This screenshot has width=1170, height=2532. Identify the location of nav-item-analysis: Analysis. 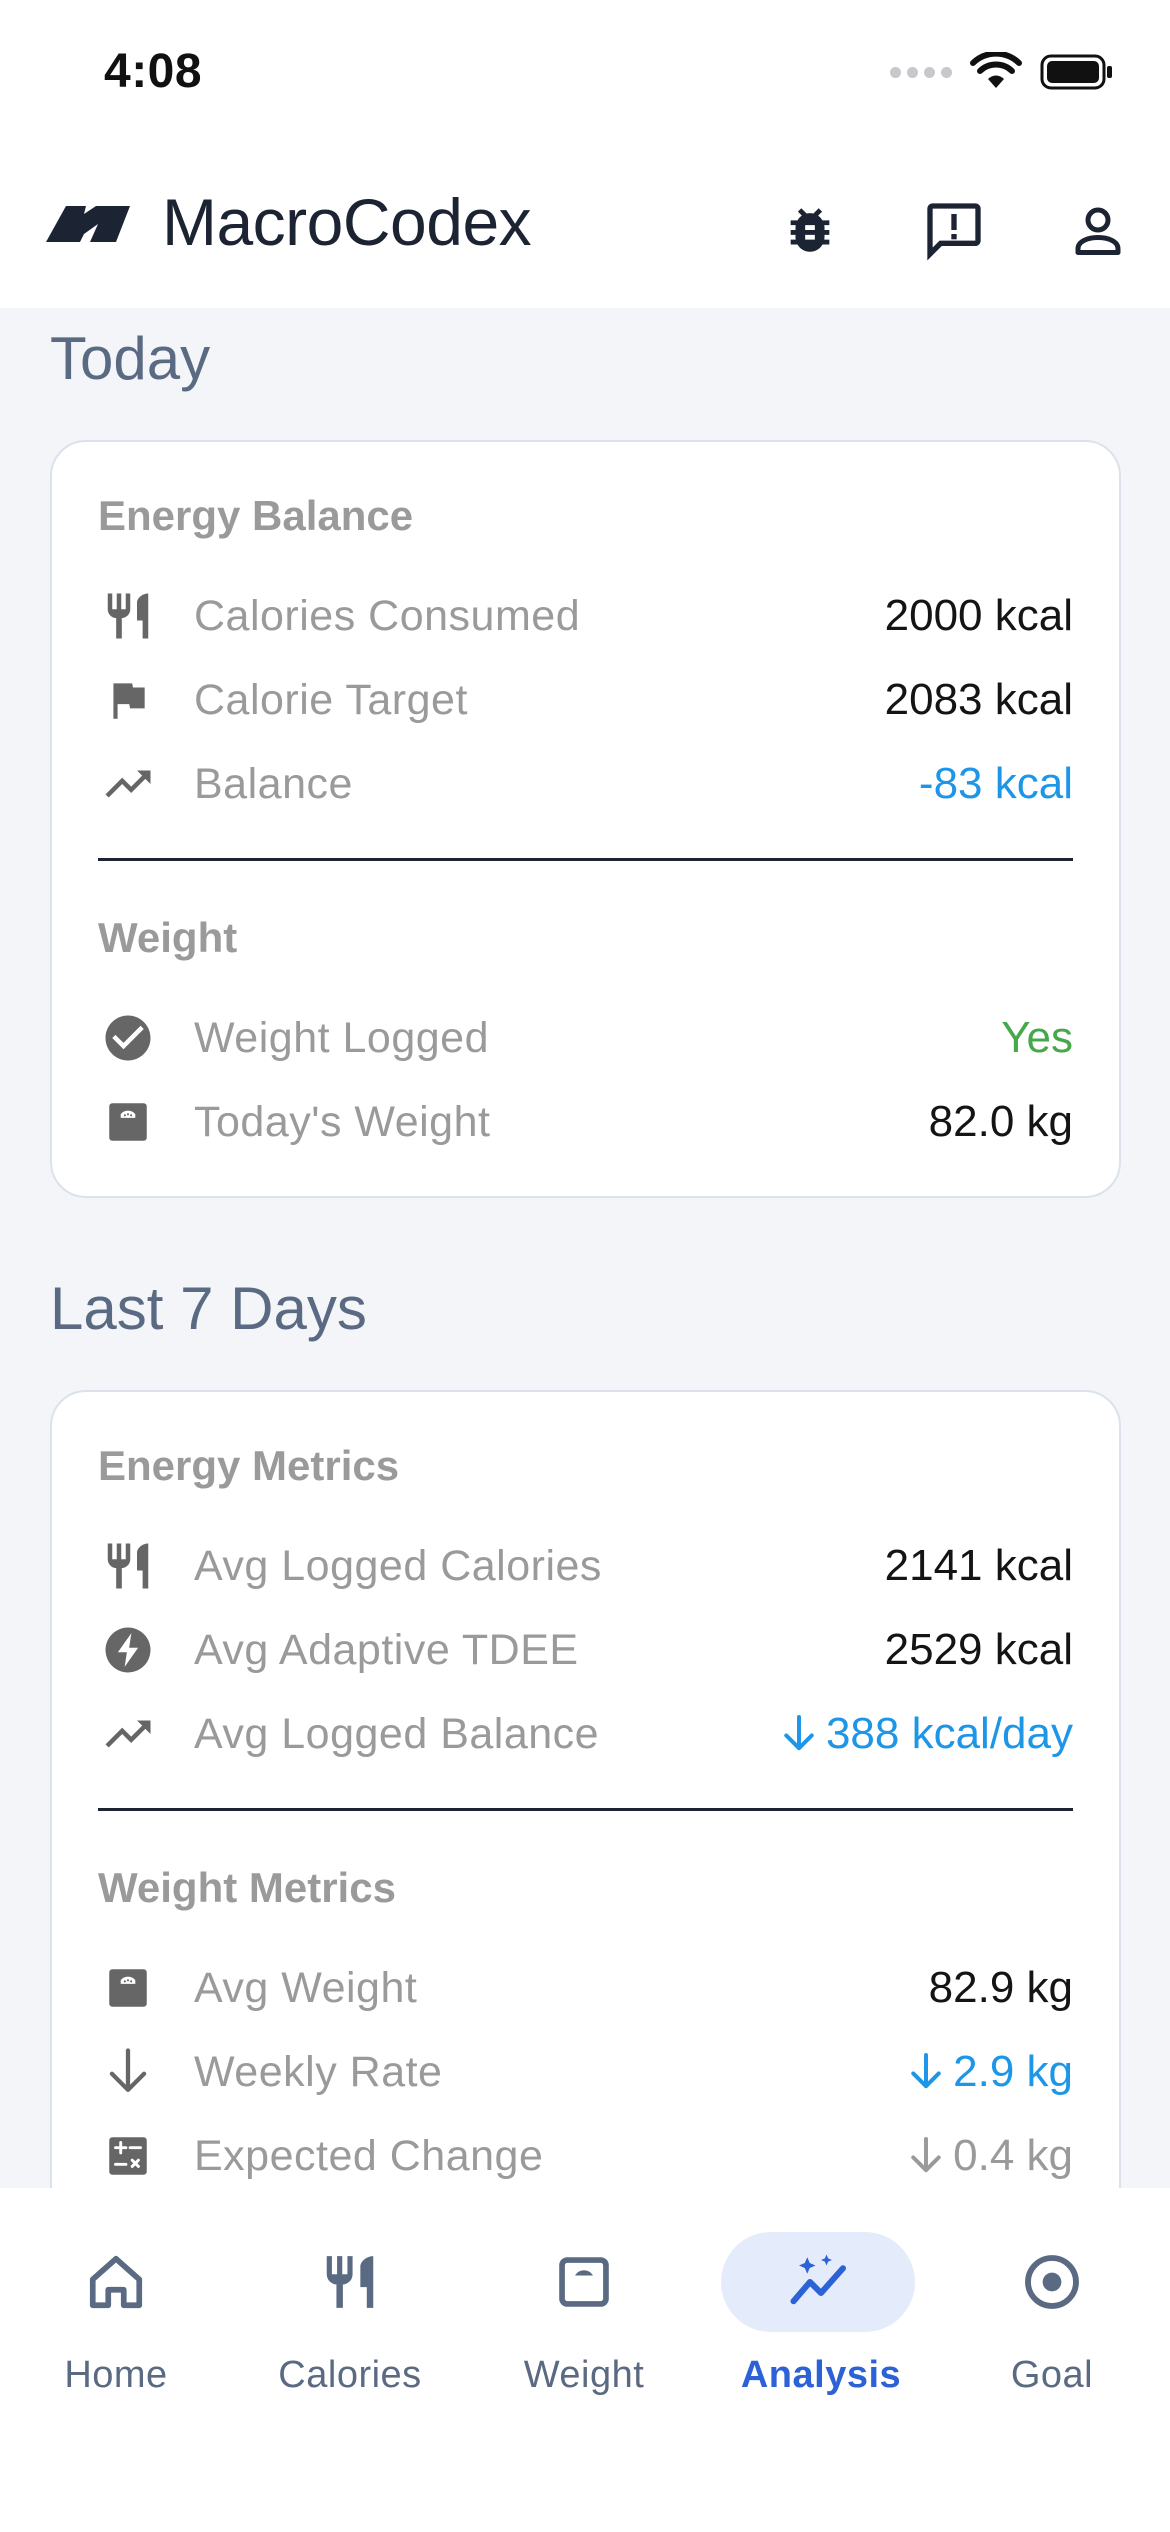
(821, 2317).